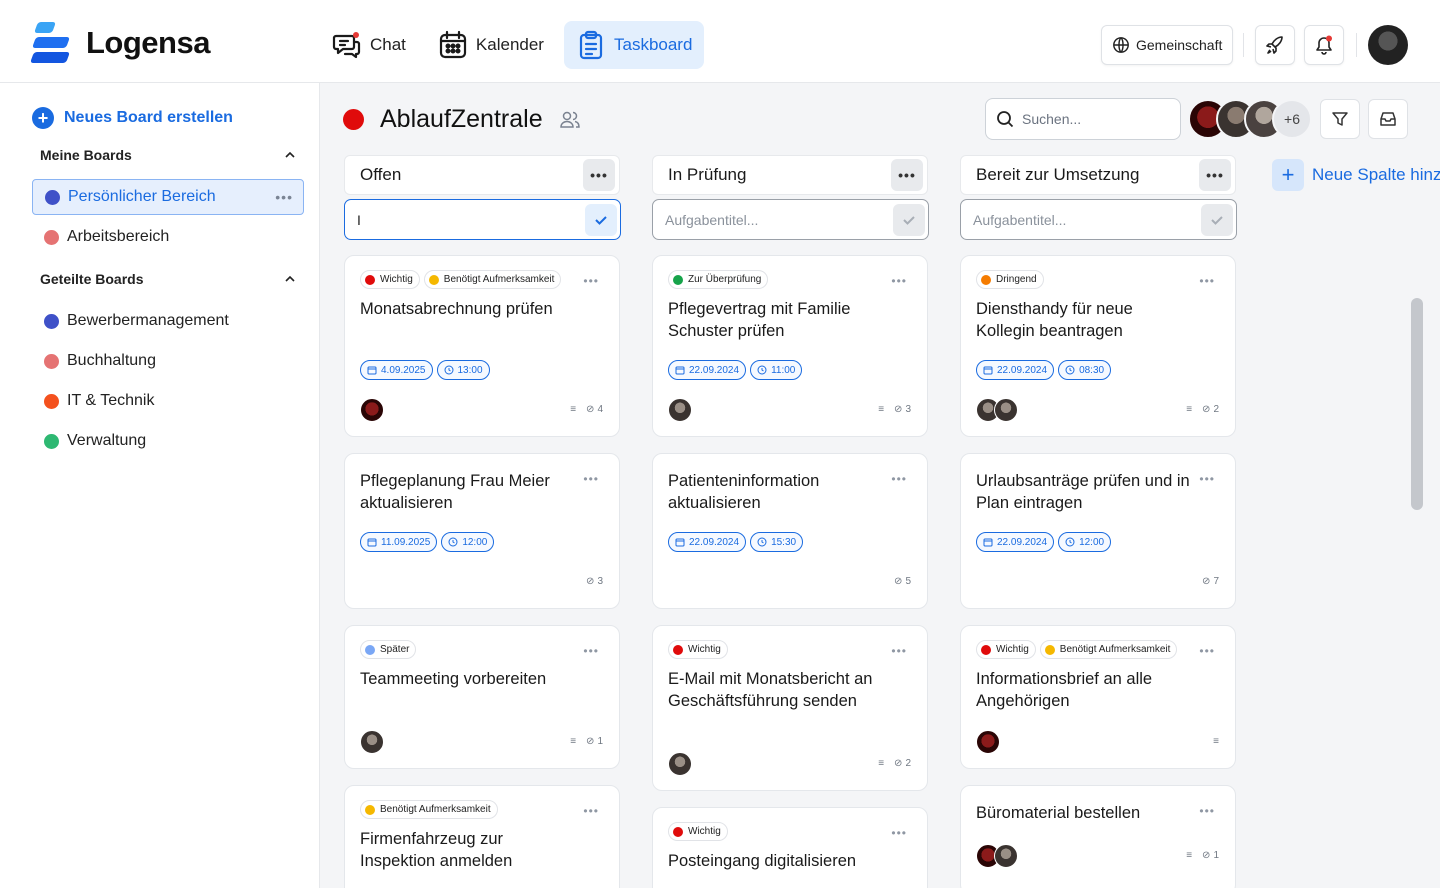 The image size is (1440, 888). What do you see at coordinates (132, 118) in the screenshot?
I see `new-board-button: + Neues Board erstellen` at bounding box center [132, 118].